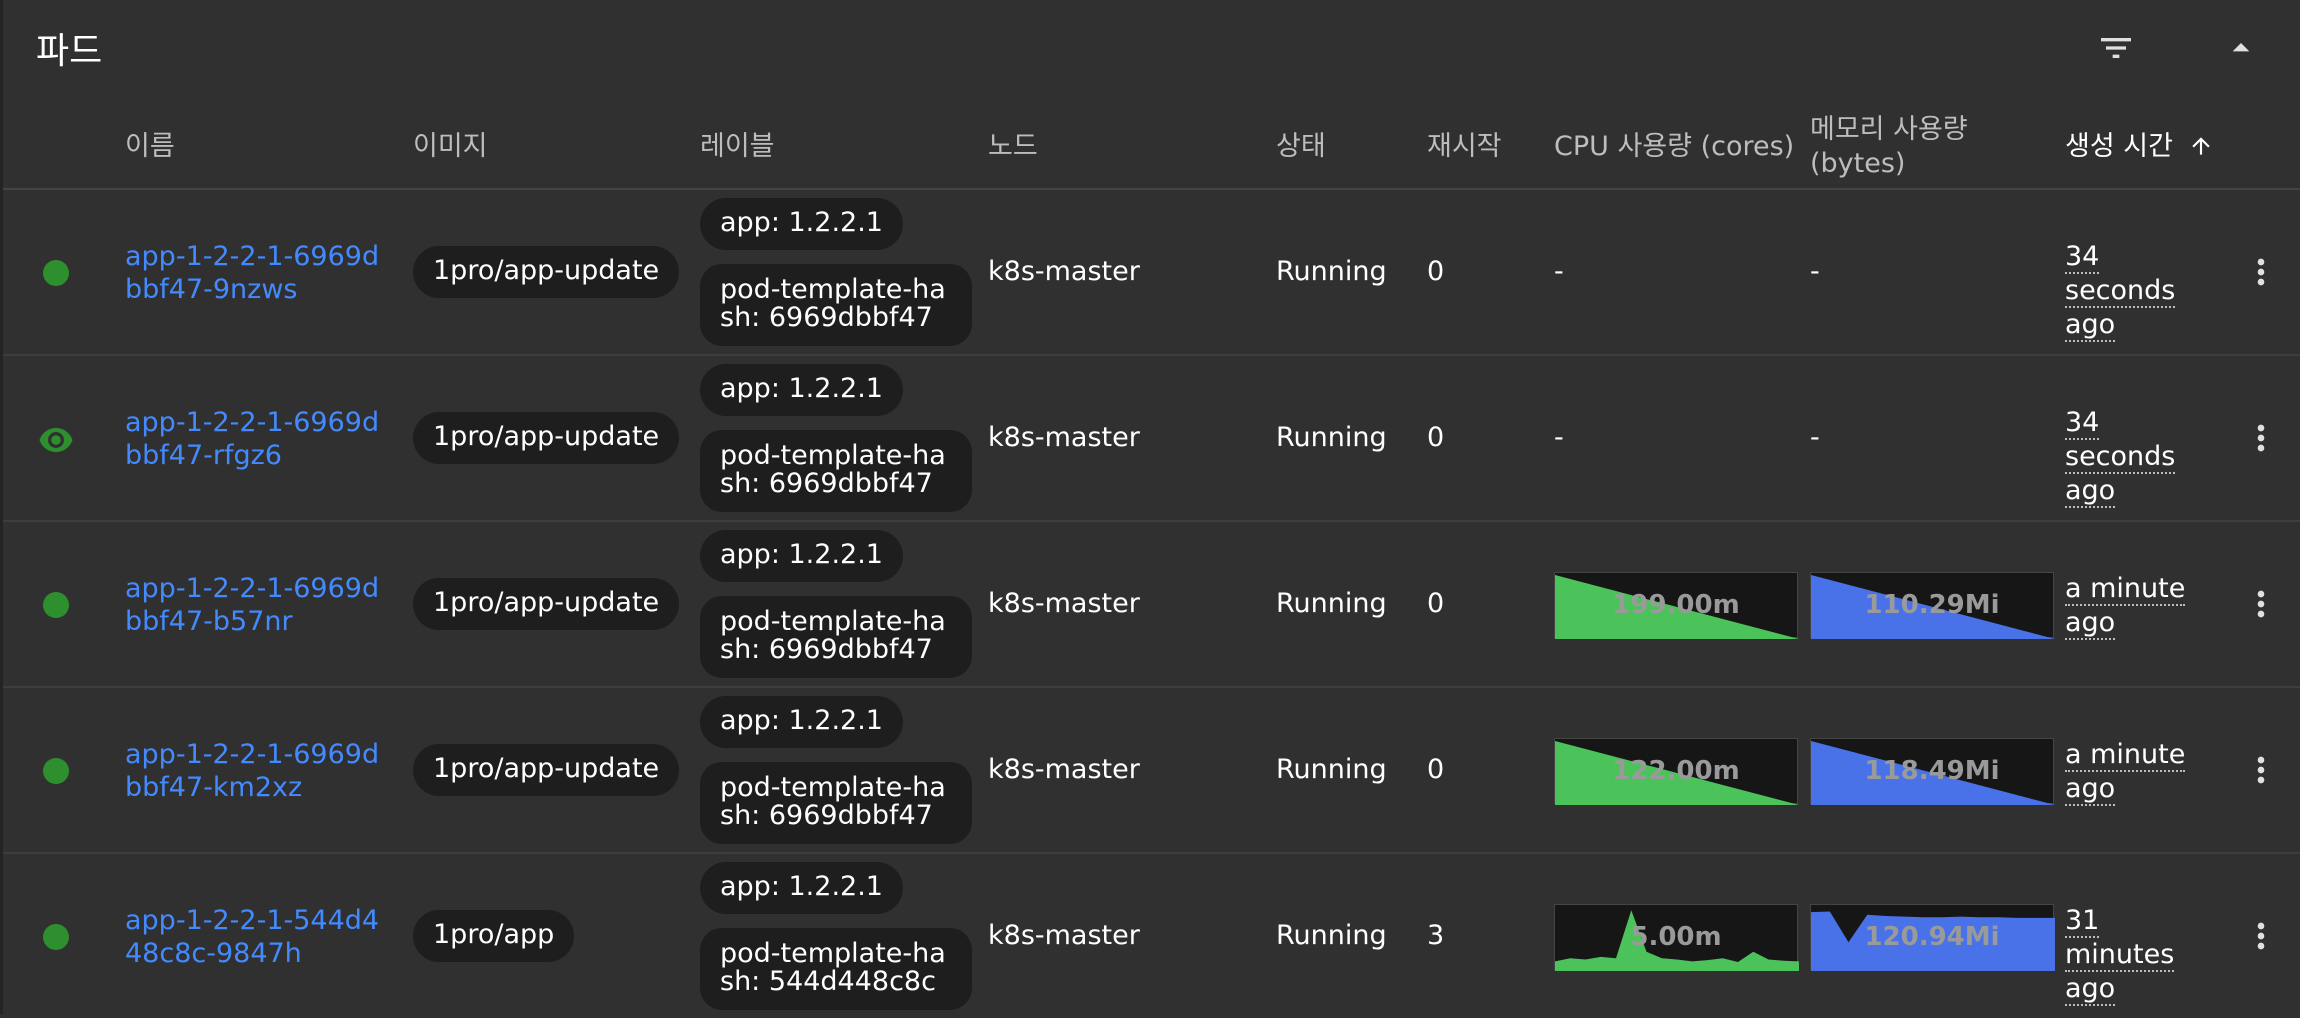 Image resolution: width=2300 pixels, height=1018 pixels. What do you see at coordinates (1013, 147) in the screenshot?
I see `column-header-node: 노드` at bounding box center [1013, 147].